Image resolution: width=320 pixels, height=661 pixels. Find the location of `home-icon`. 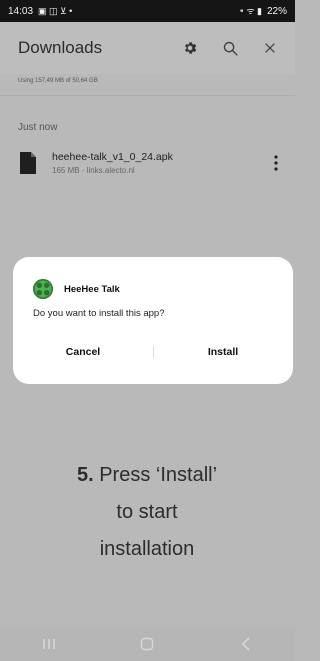

home-icon is located at coordinates (147, 644).